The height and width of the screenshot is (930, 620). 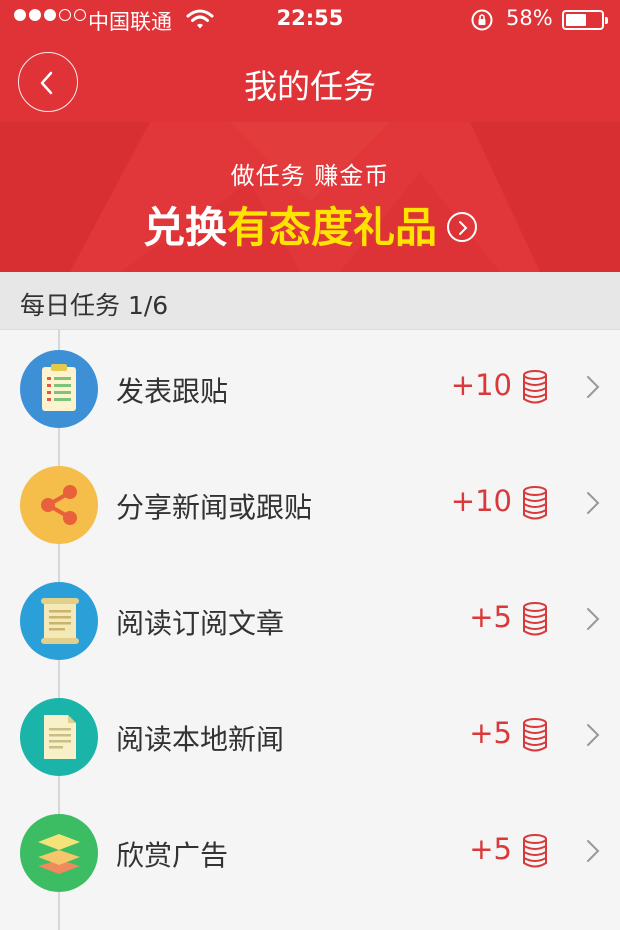 I want to click on task-label: 阅读本地新闻, so click(x=200, y=739).